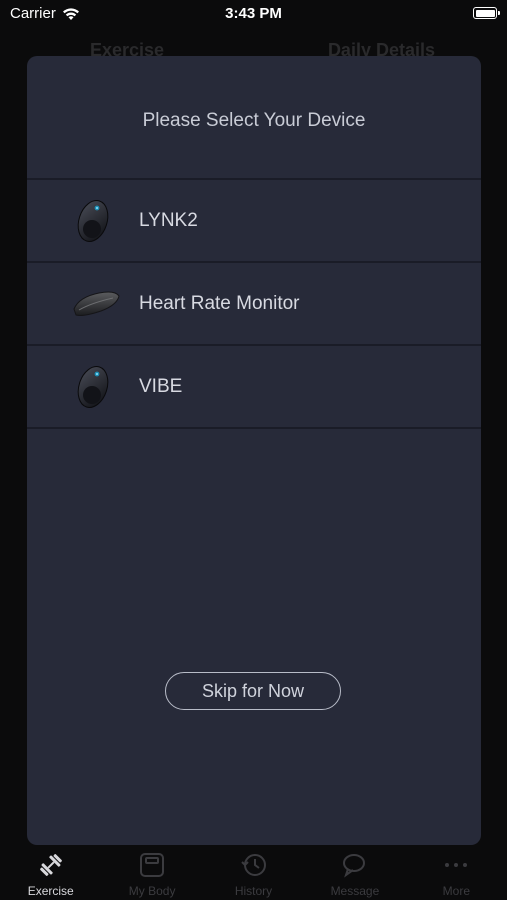  What do you see at coordinates (254, 120) in the screenshot?
I see `modal-title: Please Select Your Device` at bounding box center [254, 120].